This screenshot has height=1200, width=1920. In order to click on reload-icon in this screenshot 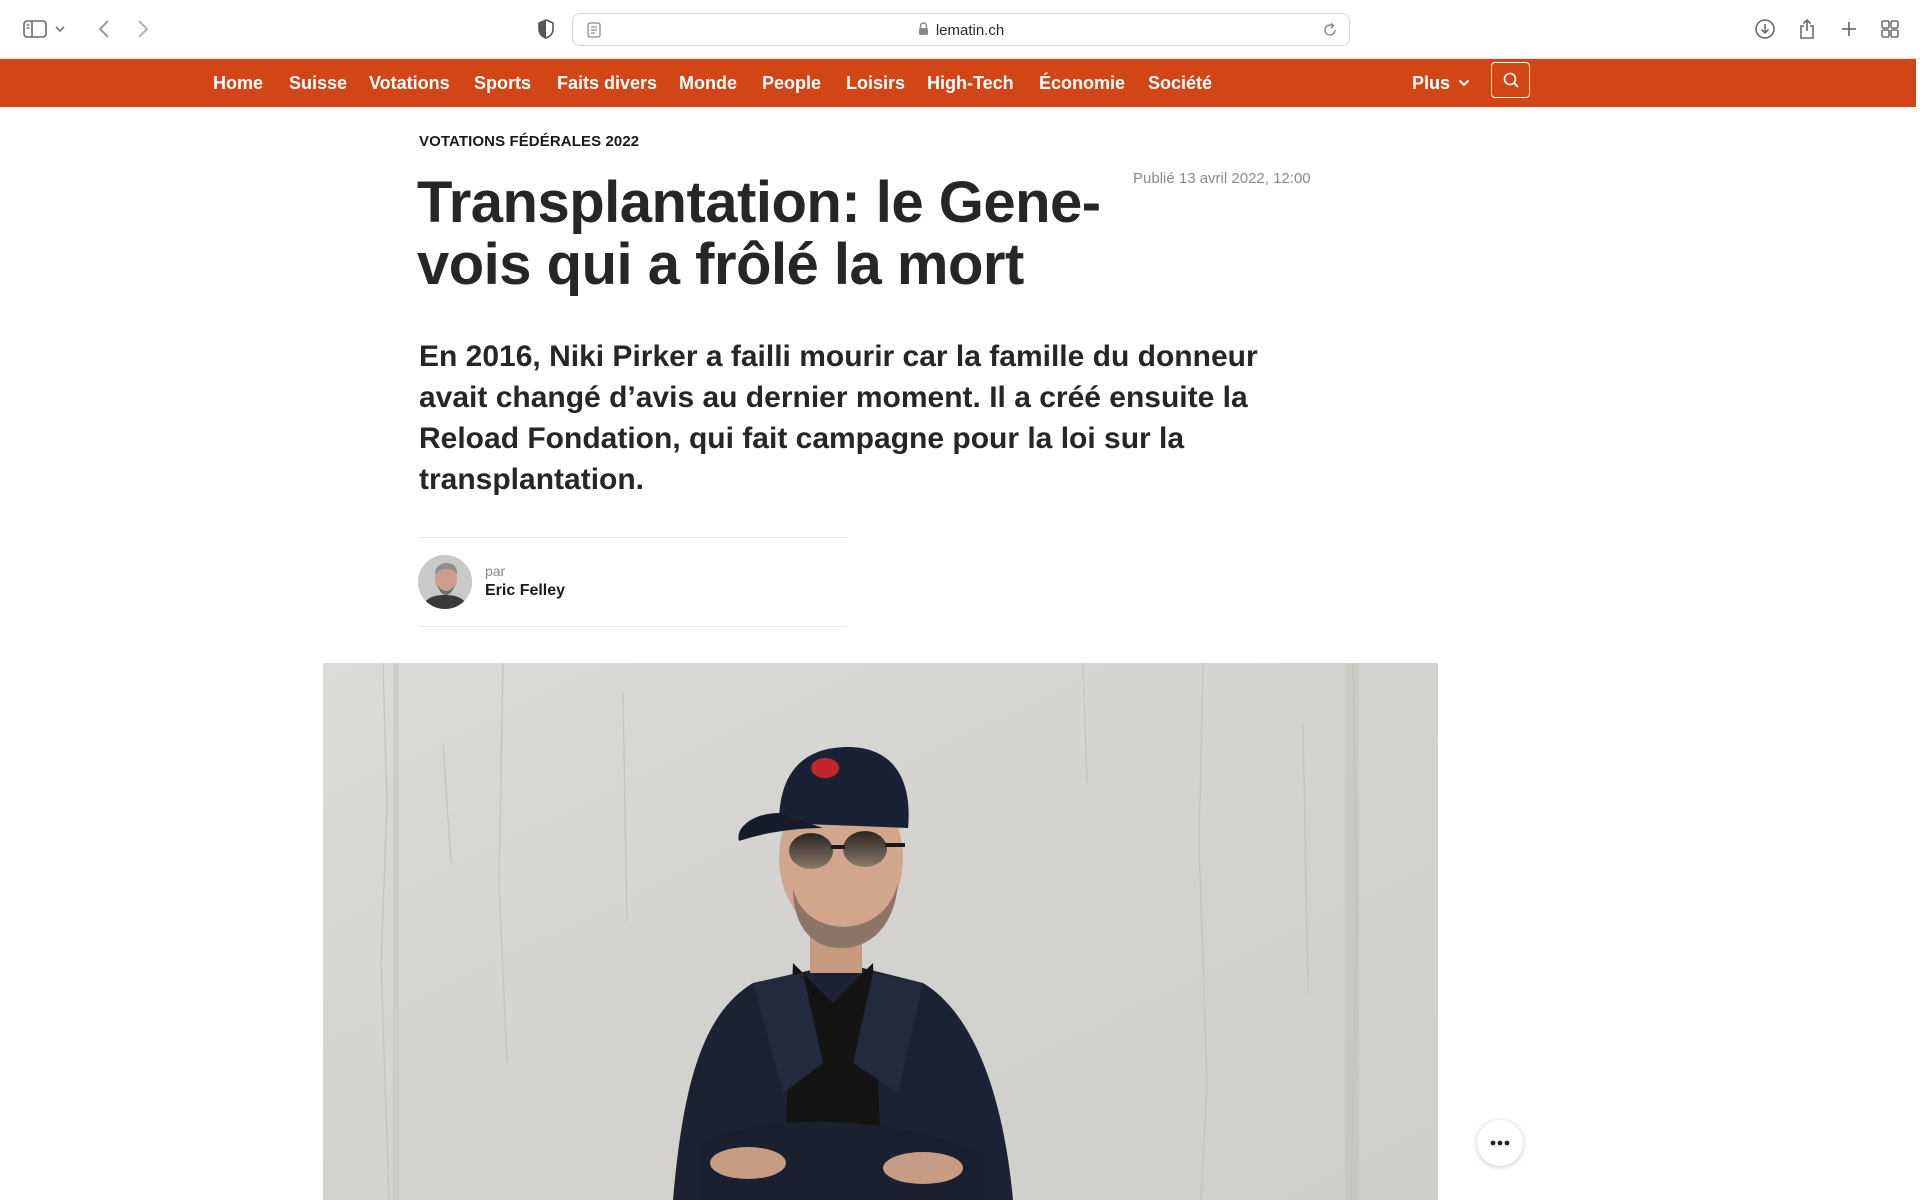, I will do `click(1330, 30)`.